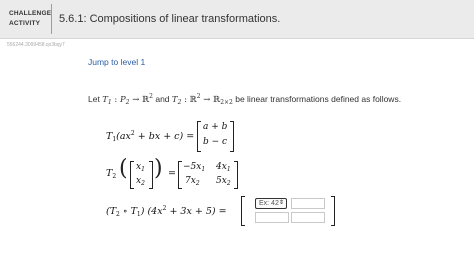 This screenshot has width=474, height=280. Describe the element at coordinates (25, 23) in the screenshot. I see `badge-line-2: ACTIVITY` at that location.